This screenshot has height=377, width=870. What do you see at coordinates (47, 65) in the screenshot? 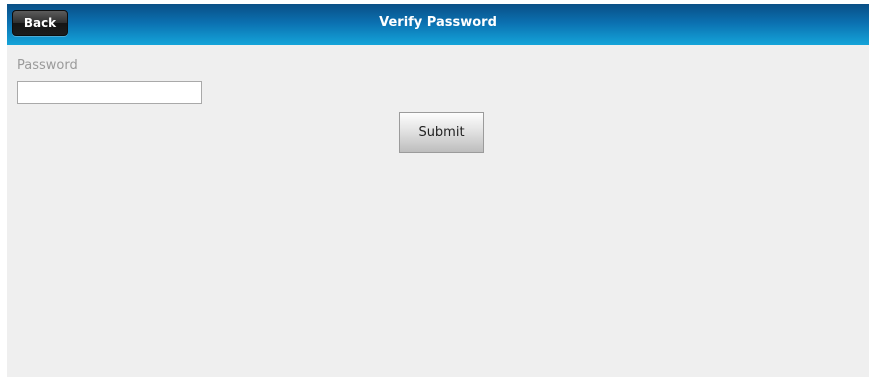
I see `password-label: Password` at bounding box center [47, 65].